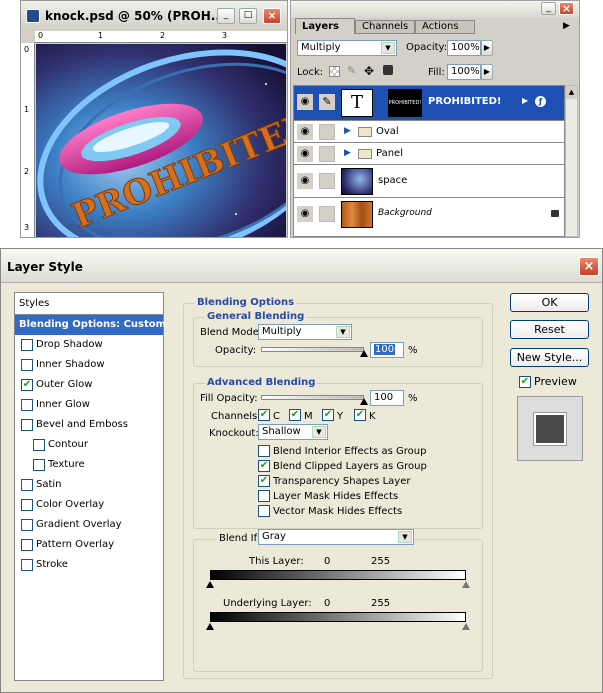 The image size is (603, 693). What do you see at coordinates (429, 153) in the screenshot?
I see `layer-row-panel: ◉ ▶ Panel` at bounding box center [429, 153].